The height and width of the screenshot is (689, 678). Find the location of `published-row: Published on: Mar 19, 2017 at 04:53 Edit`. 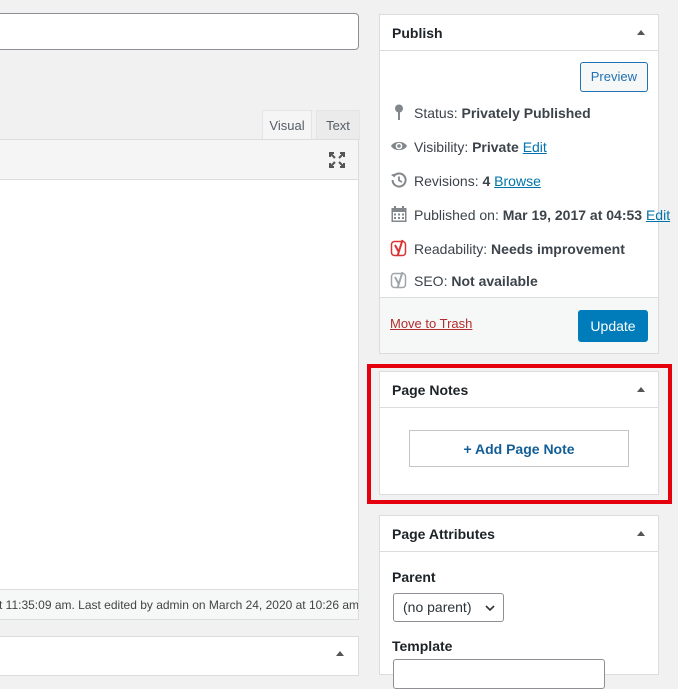

published-row: Published on: Mar 19, 2017 at 04:53 Edit is located at coordinates (530, 215).